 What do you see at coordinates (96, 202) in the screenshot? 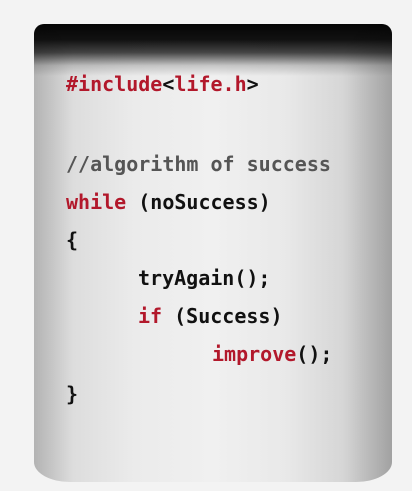
I see `while-keyword: while` at bounding box center [96, 202].